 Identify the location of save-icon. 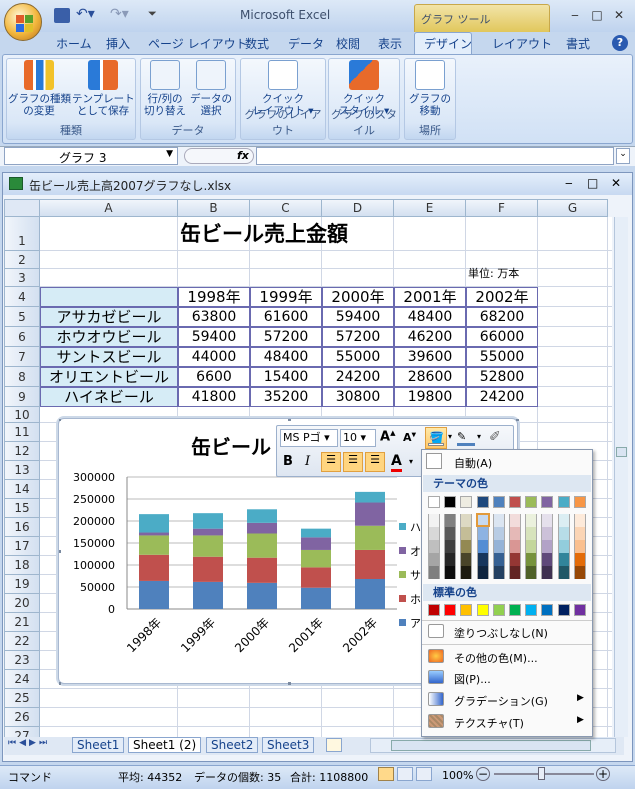
(62, 15).